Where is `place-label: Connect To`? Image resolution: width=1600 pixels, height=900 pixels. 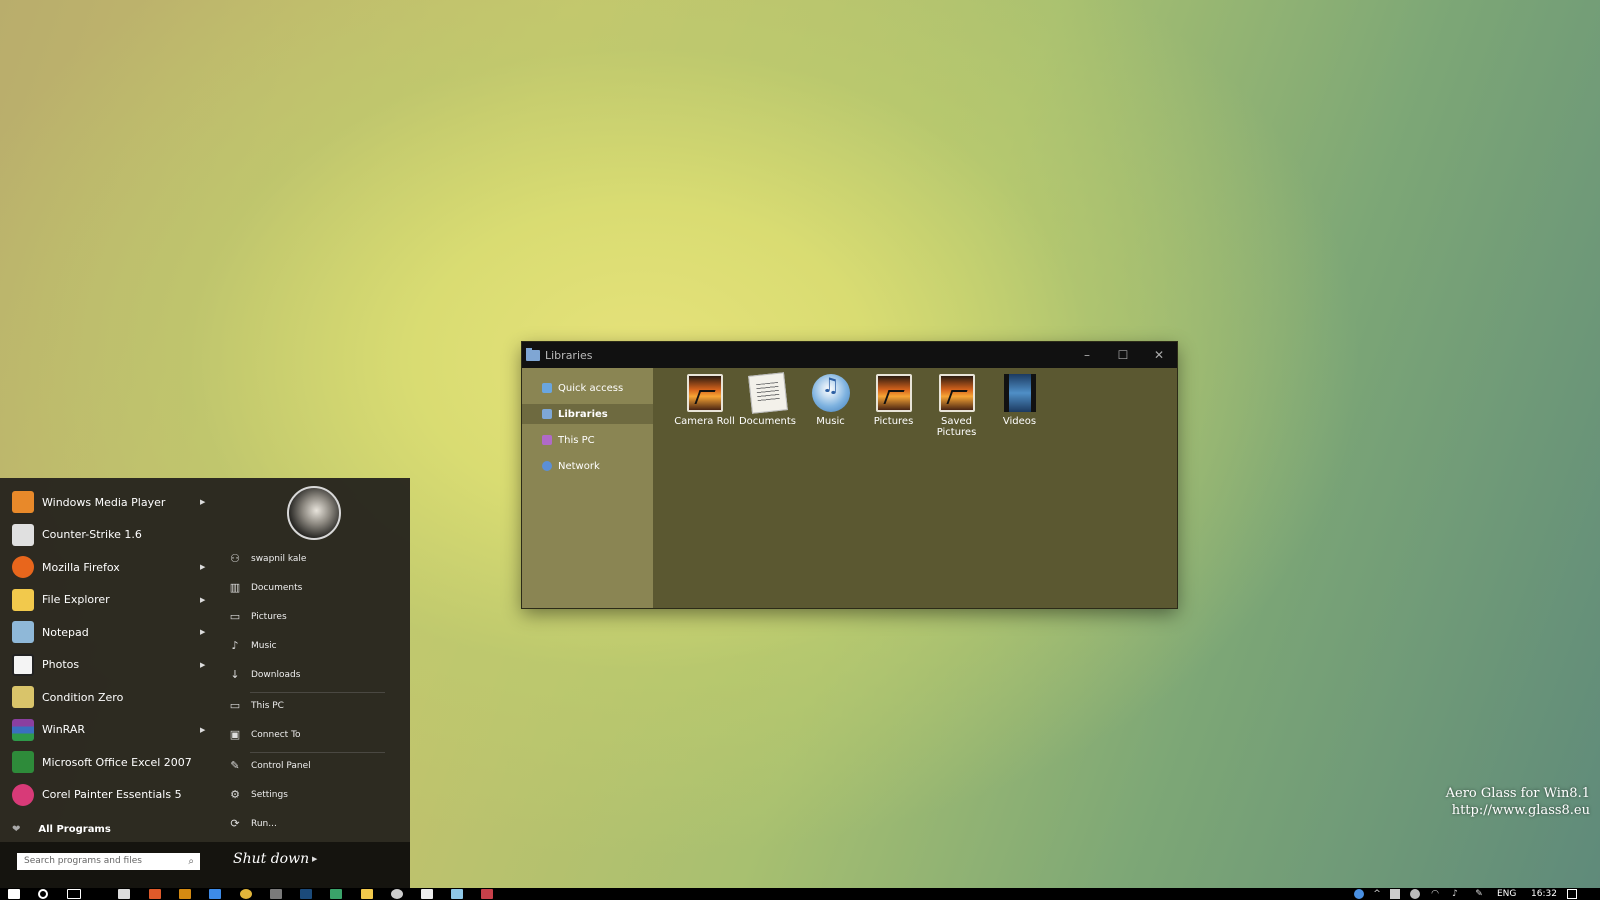 place-label: Connect To is located at coordinates (276, 734).